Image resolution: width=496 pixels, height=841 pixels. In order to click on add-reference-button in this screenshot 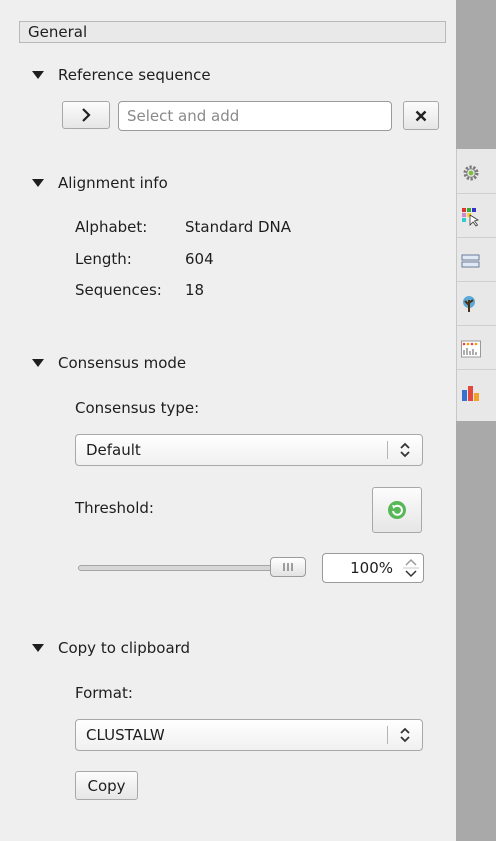, I will do `click(86, 115)`.